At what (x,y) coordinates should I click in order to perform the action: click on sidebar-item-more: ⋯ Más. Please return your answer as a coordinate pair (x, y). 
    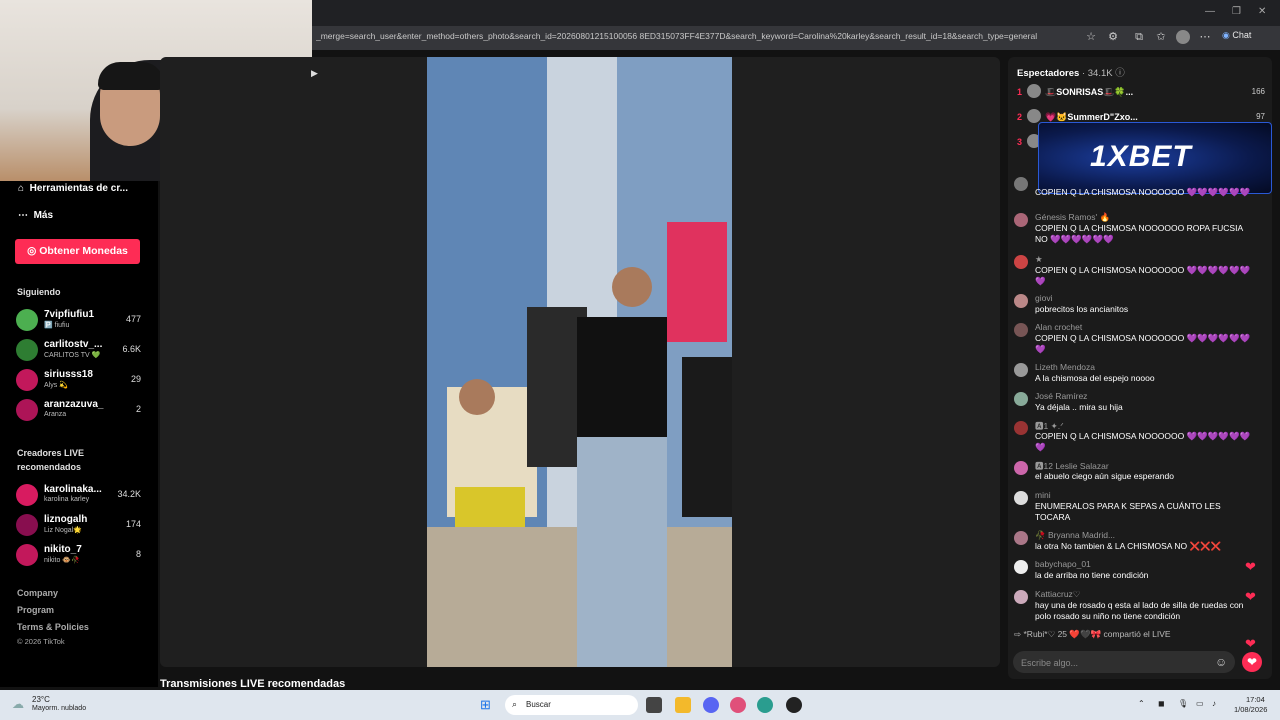
    Looking at the image, I should click on (35, 215).